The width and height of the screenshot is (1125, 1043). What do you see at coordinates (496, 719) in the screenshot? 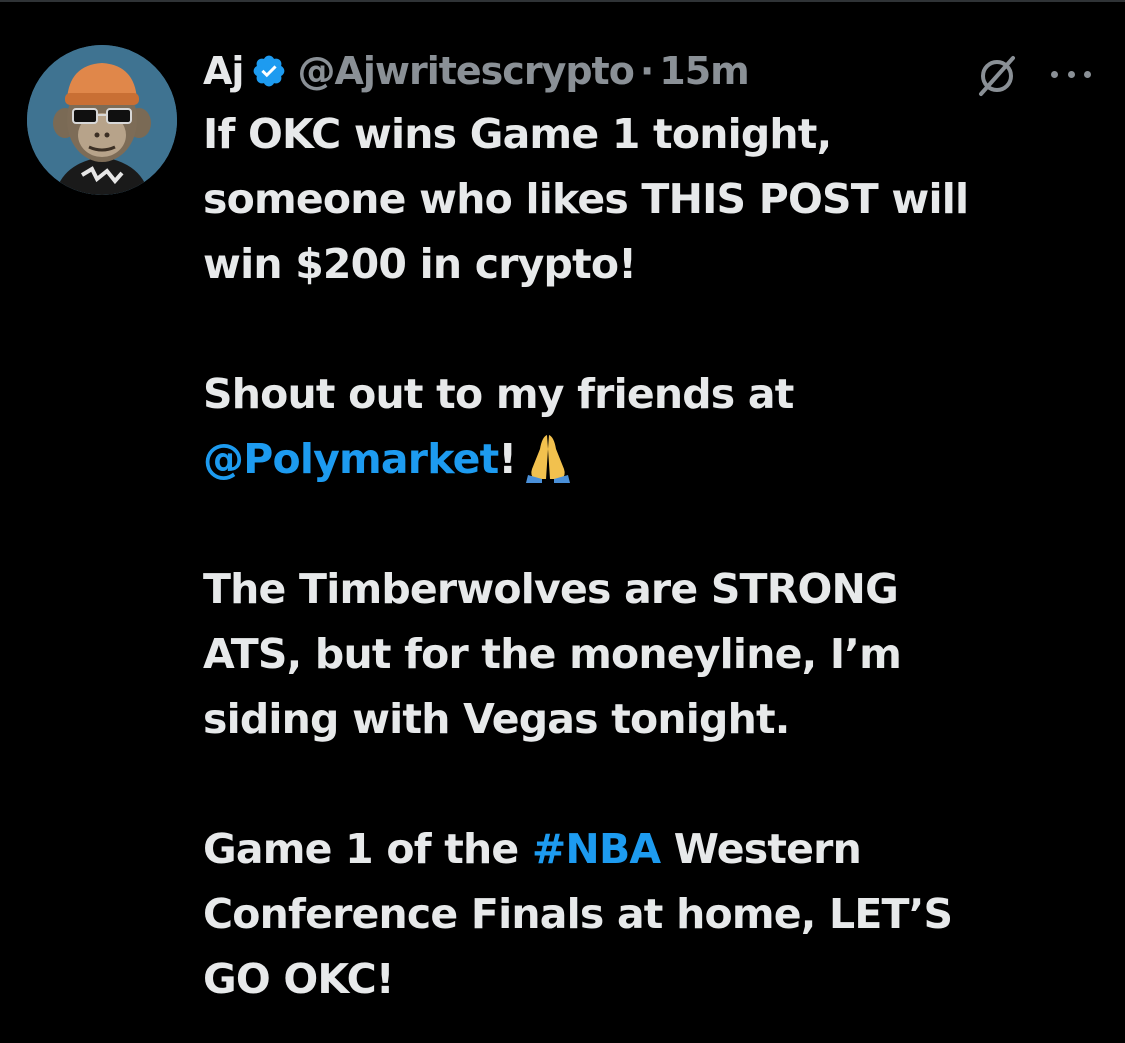
I see `tweet-line: siding with Vegas tonight.` at bounding box center [496, 719].